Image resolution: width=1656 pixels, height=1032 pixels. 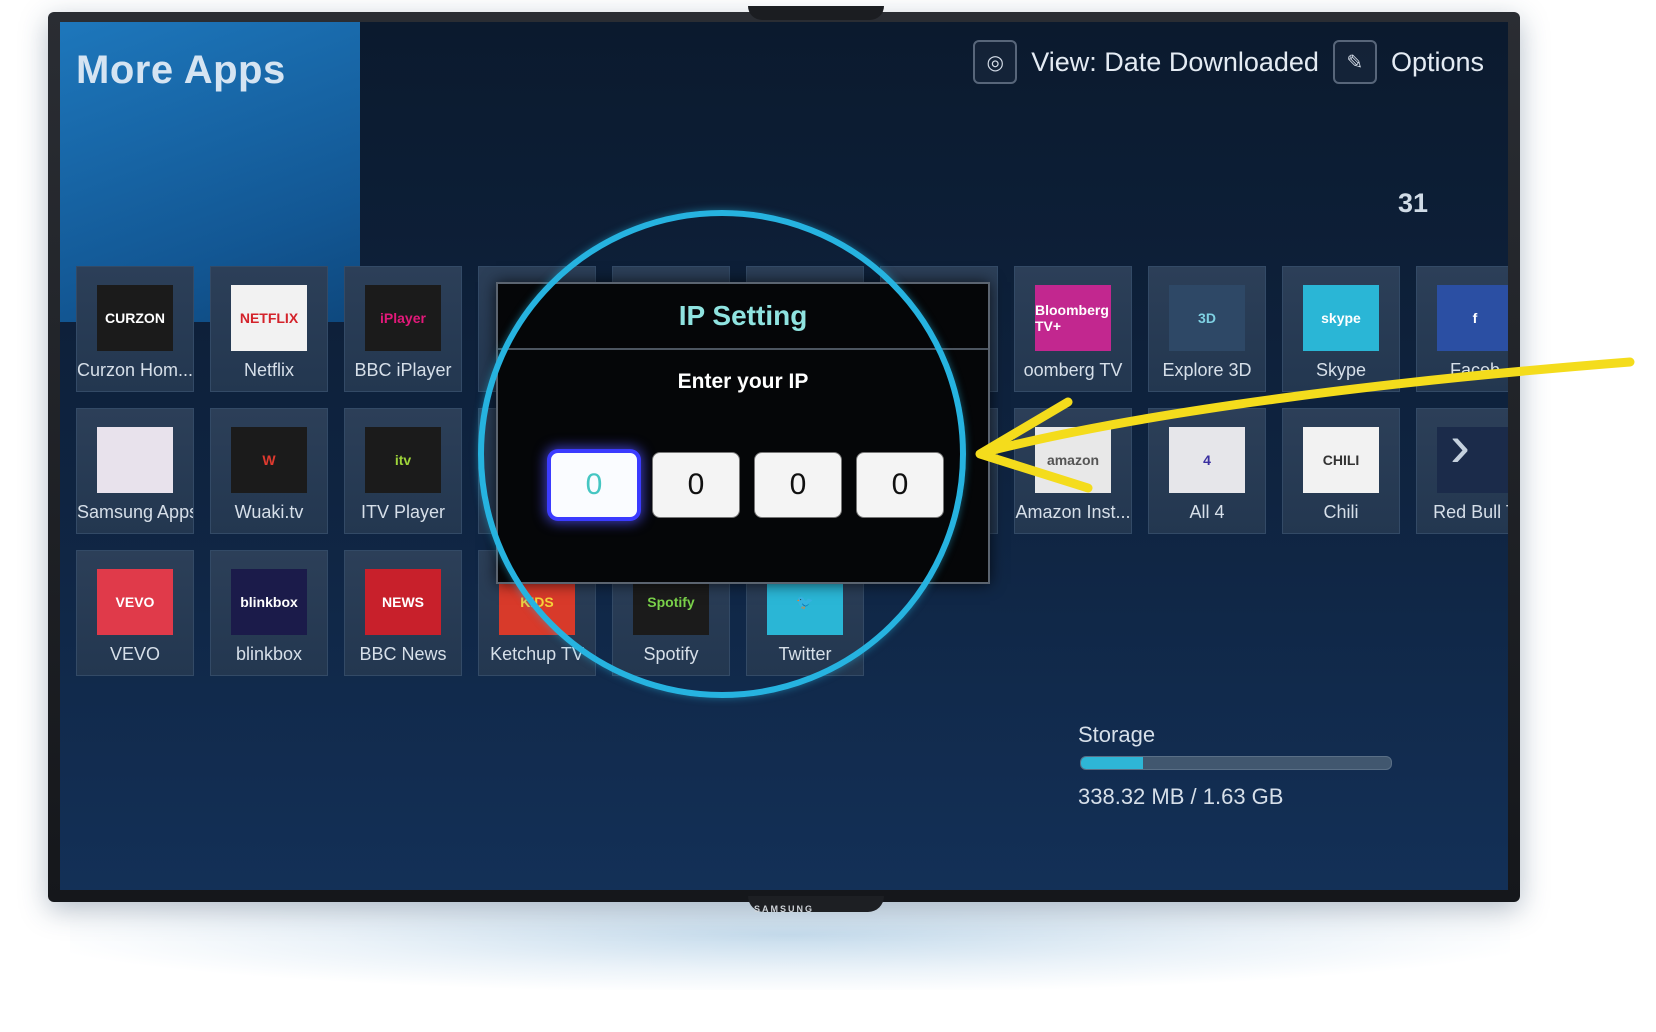 I want to click on app-tile: Bloomberg TV+ oomberg TV, so click(x=1073, y=329).